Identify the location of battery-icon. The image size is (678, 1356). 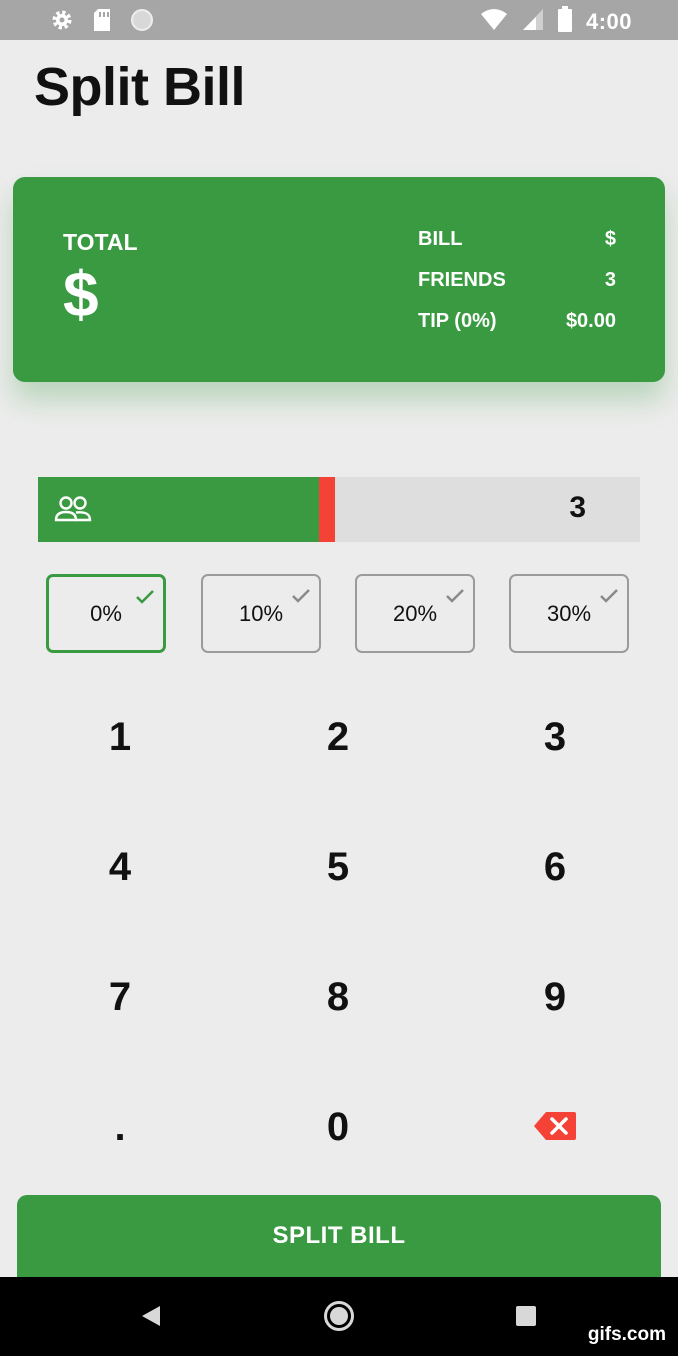
(564, 21).